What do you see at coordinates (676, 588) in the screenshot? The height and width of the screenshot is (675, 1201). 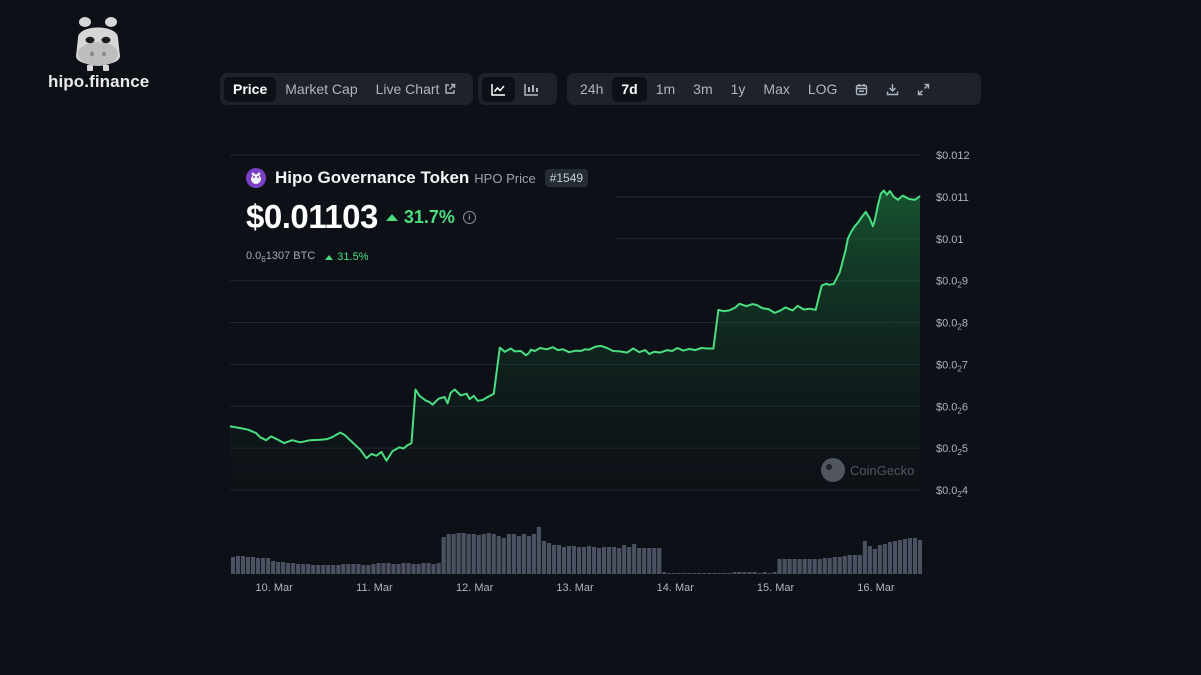 I see `x-tick-label: 14. Mar` at bounding box center [676, 588].